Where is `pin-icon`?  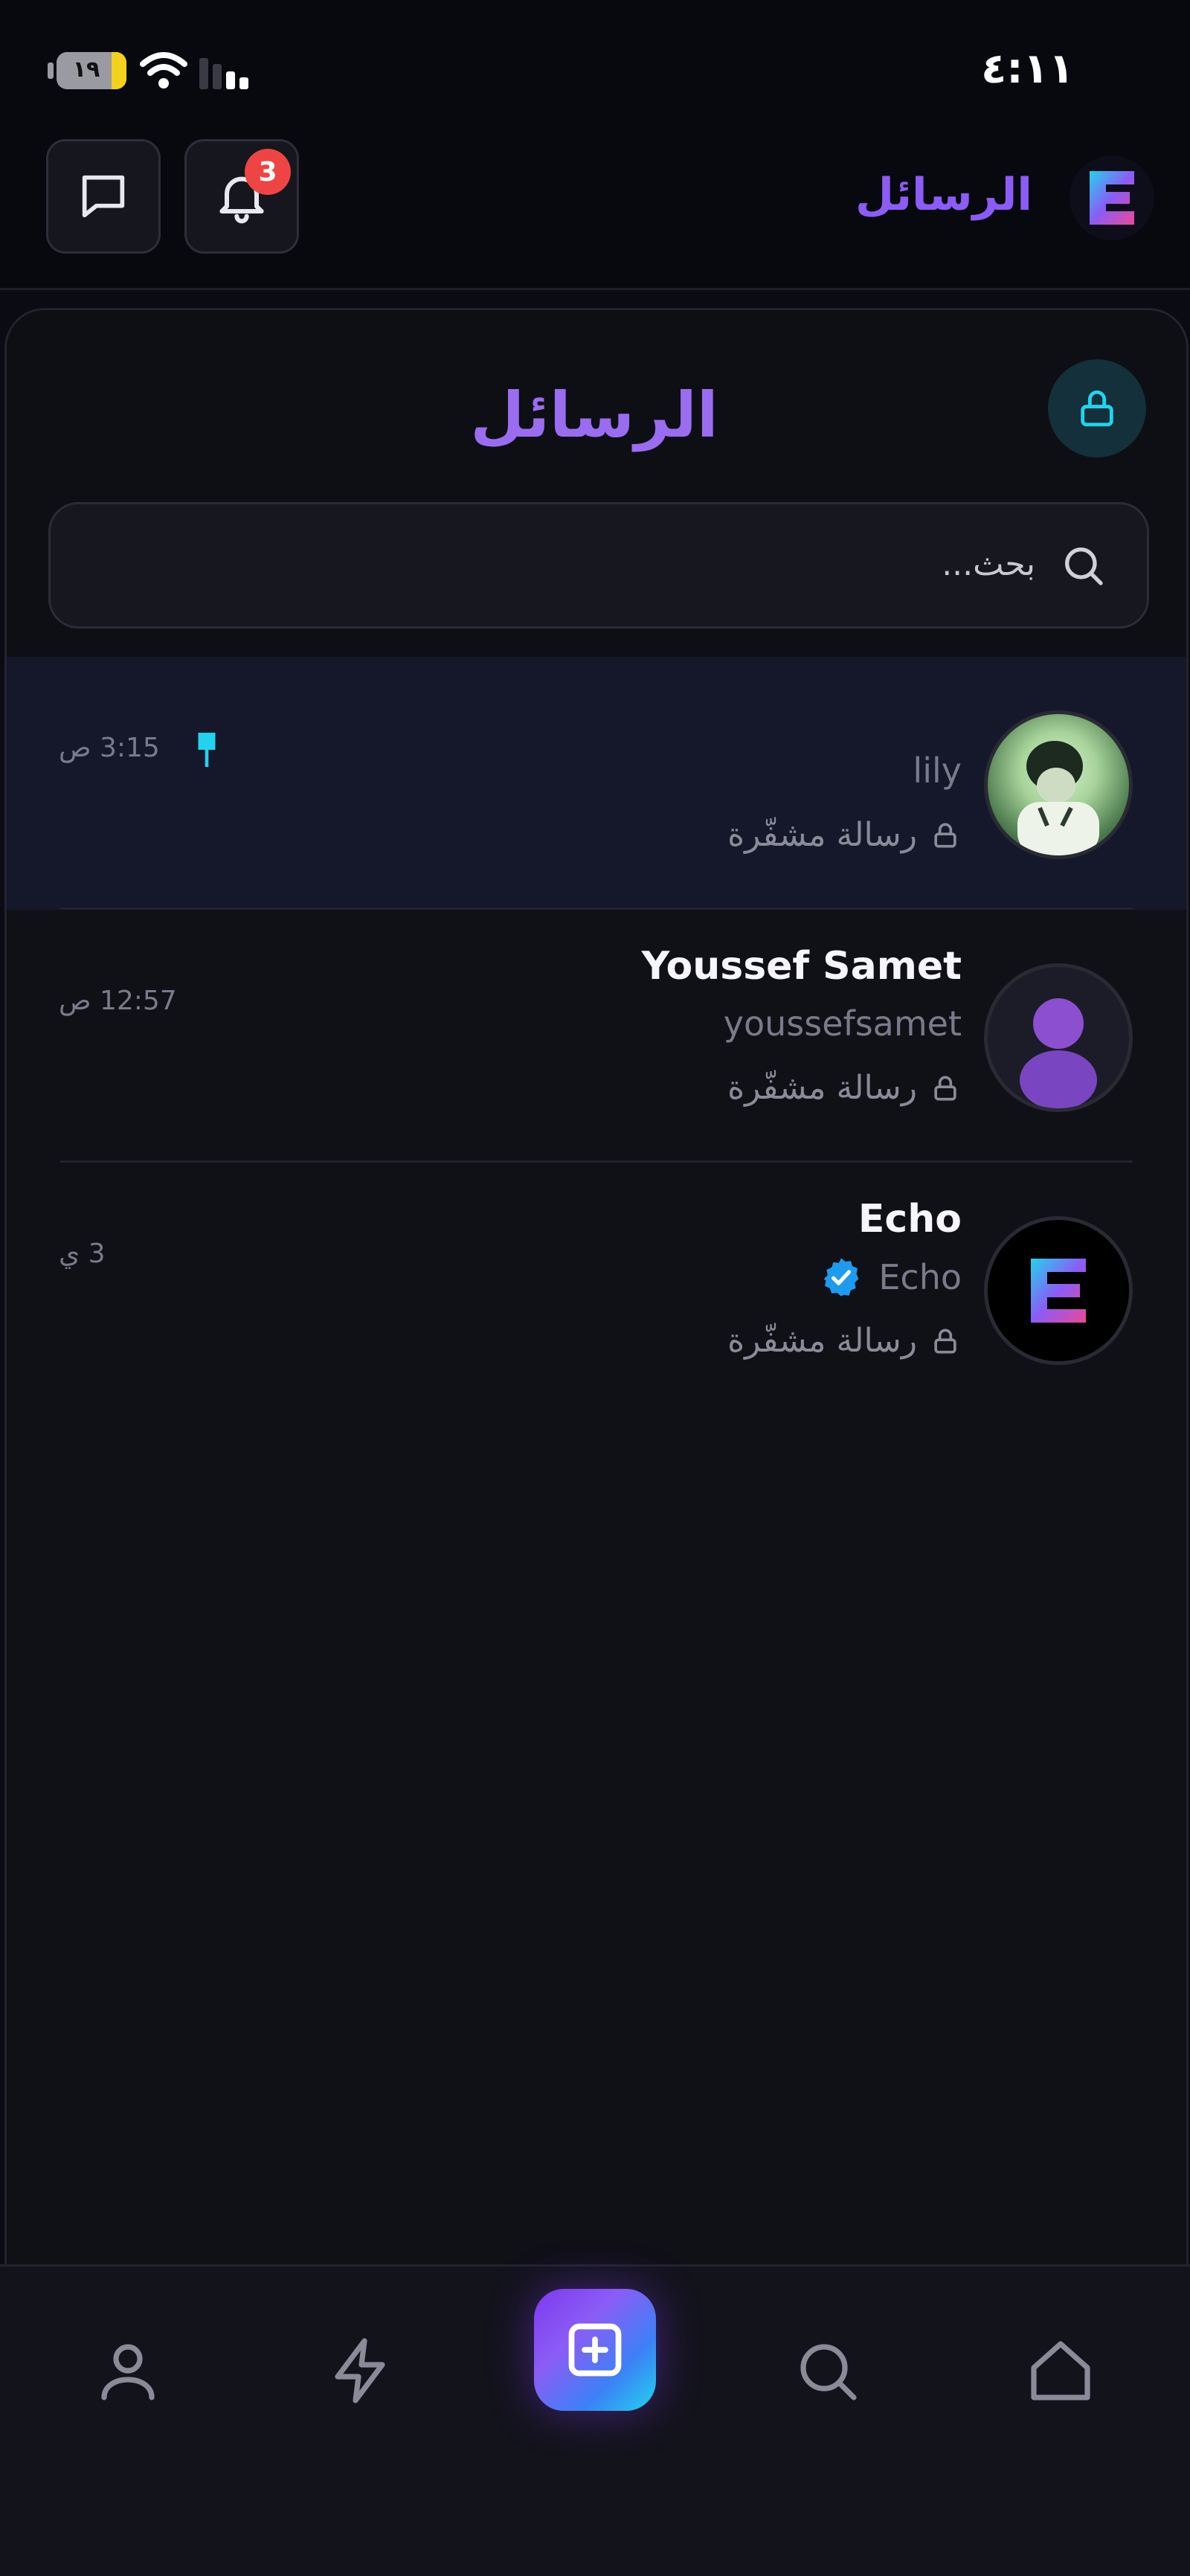
pin-icon is located at coordinates (207, 750).